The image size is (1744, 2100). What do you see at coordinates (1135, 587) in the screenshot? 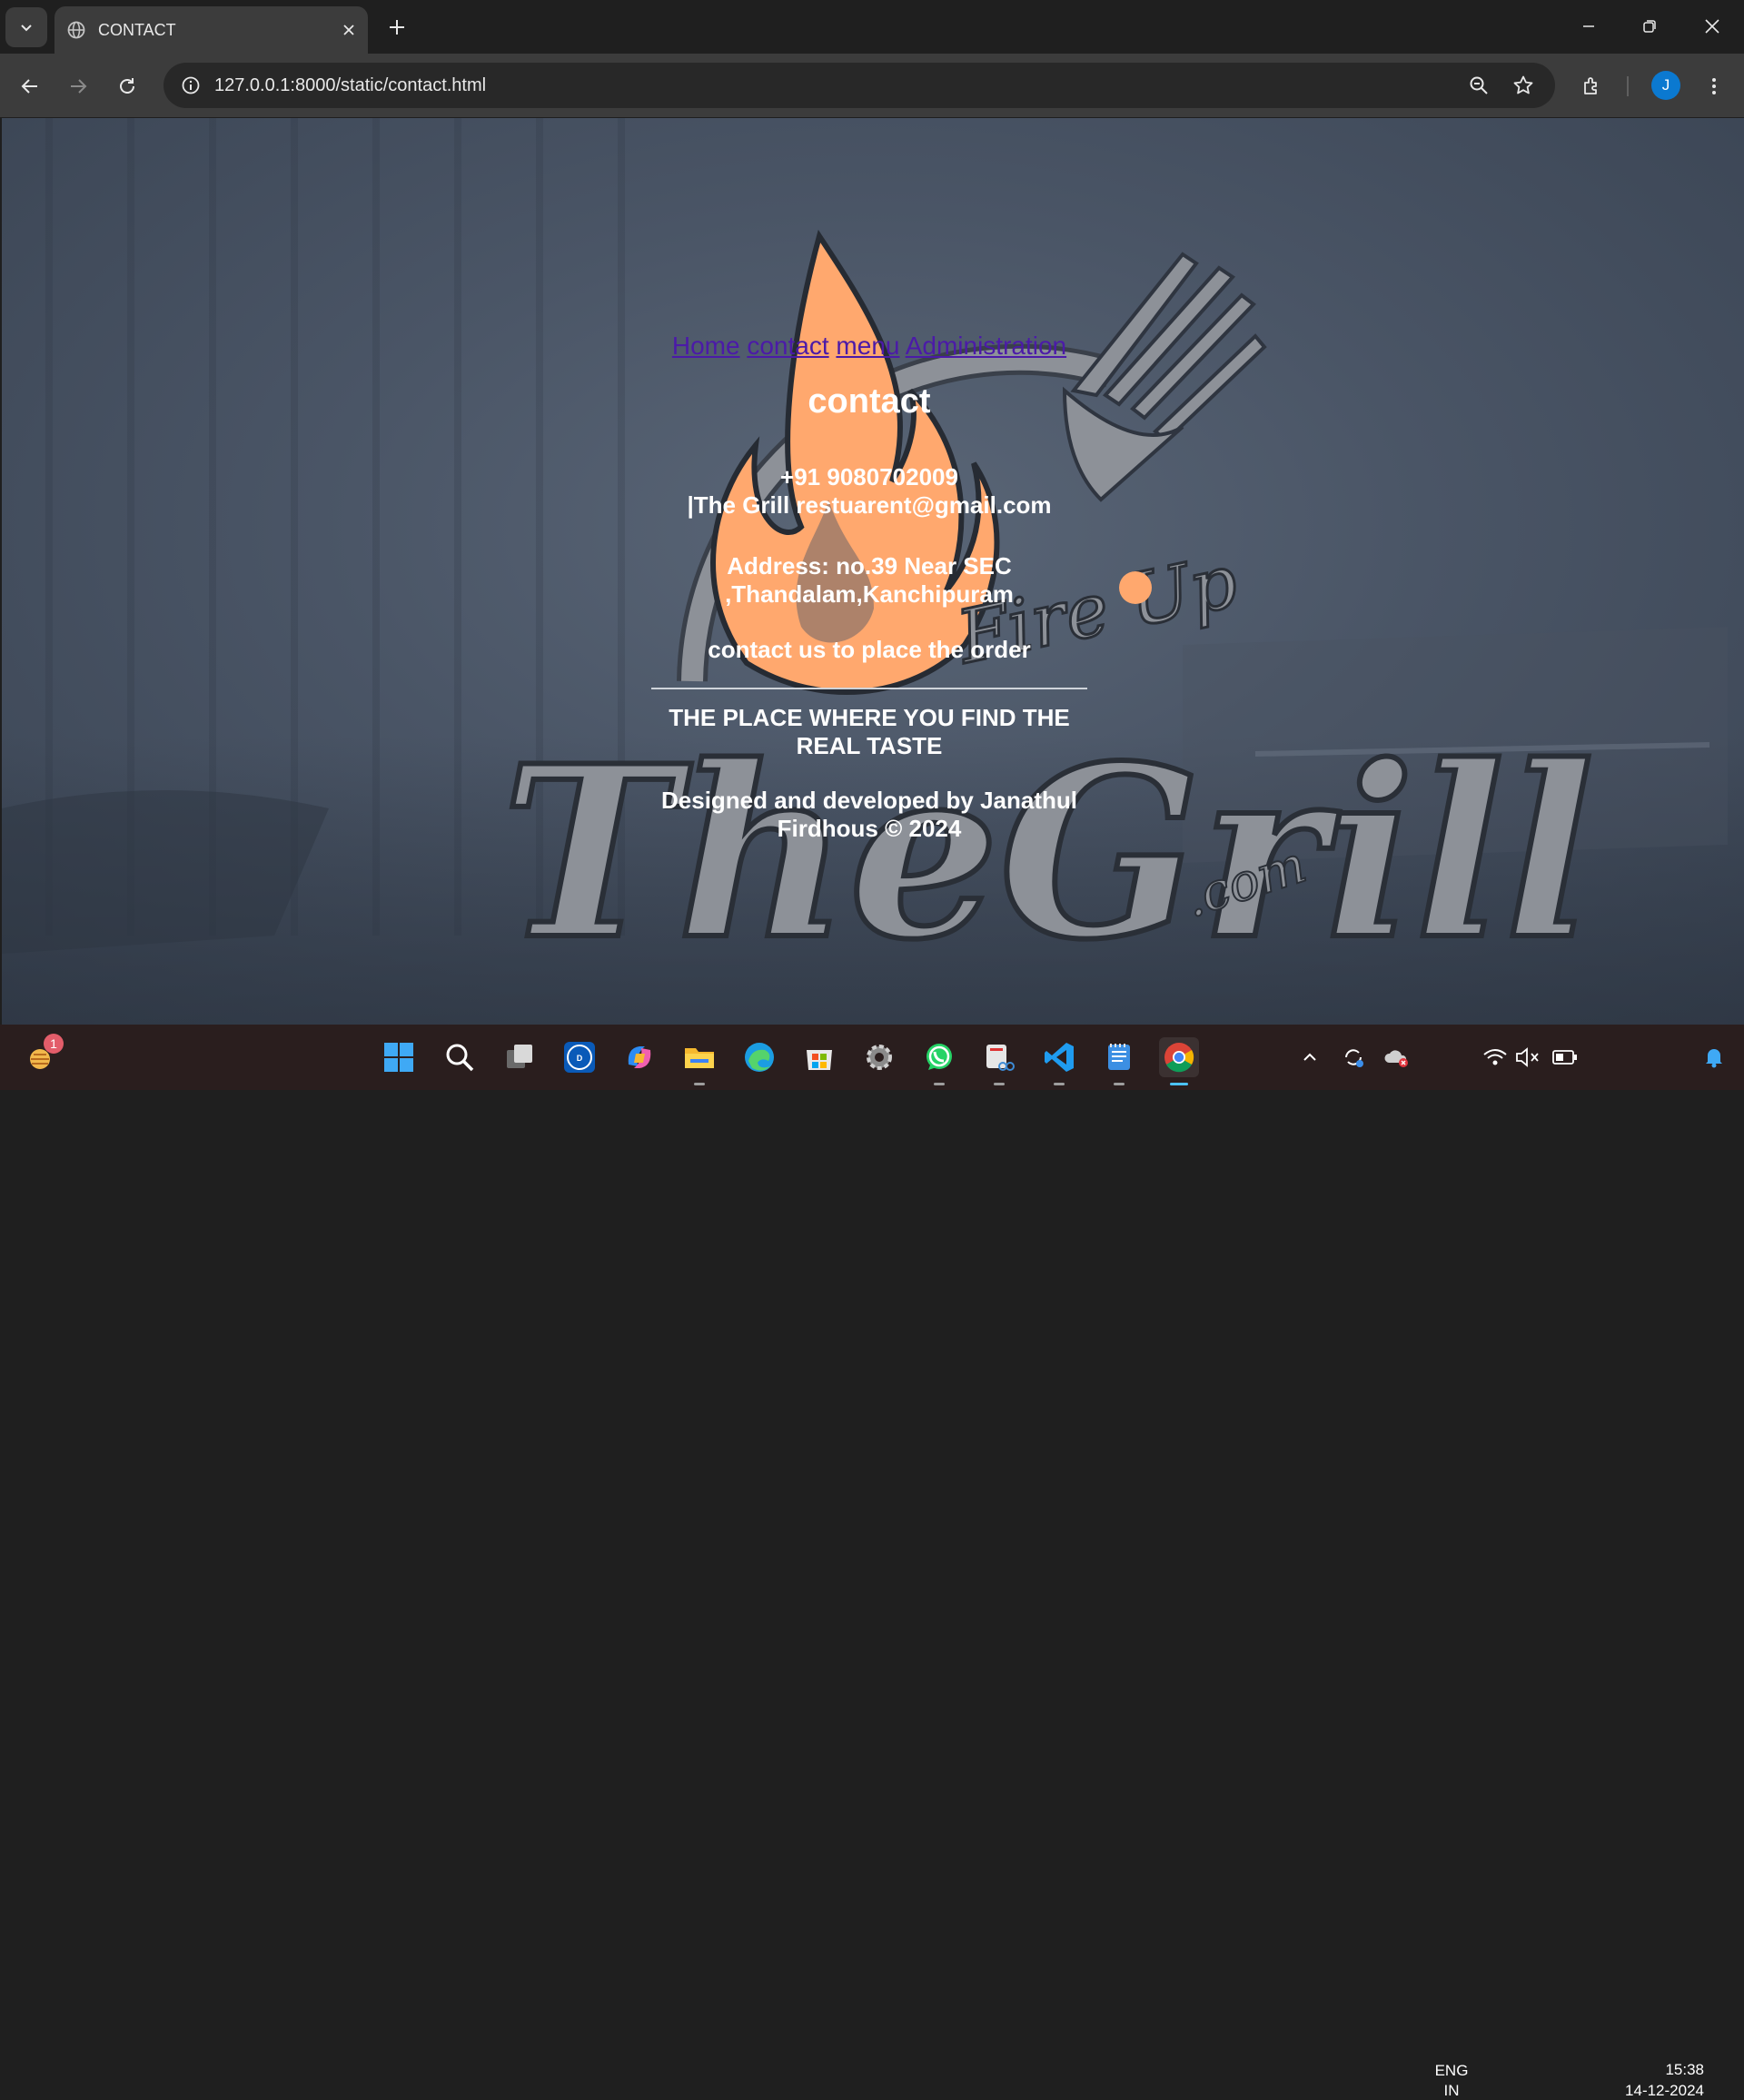
I see `logo-dot` at bounding box center [1135, 587].